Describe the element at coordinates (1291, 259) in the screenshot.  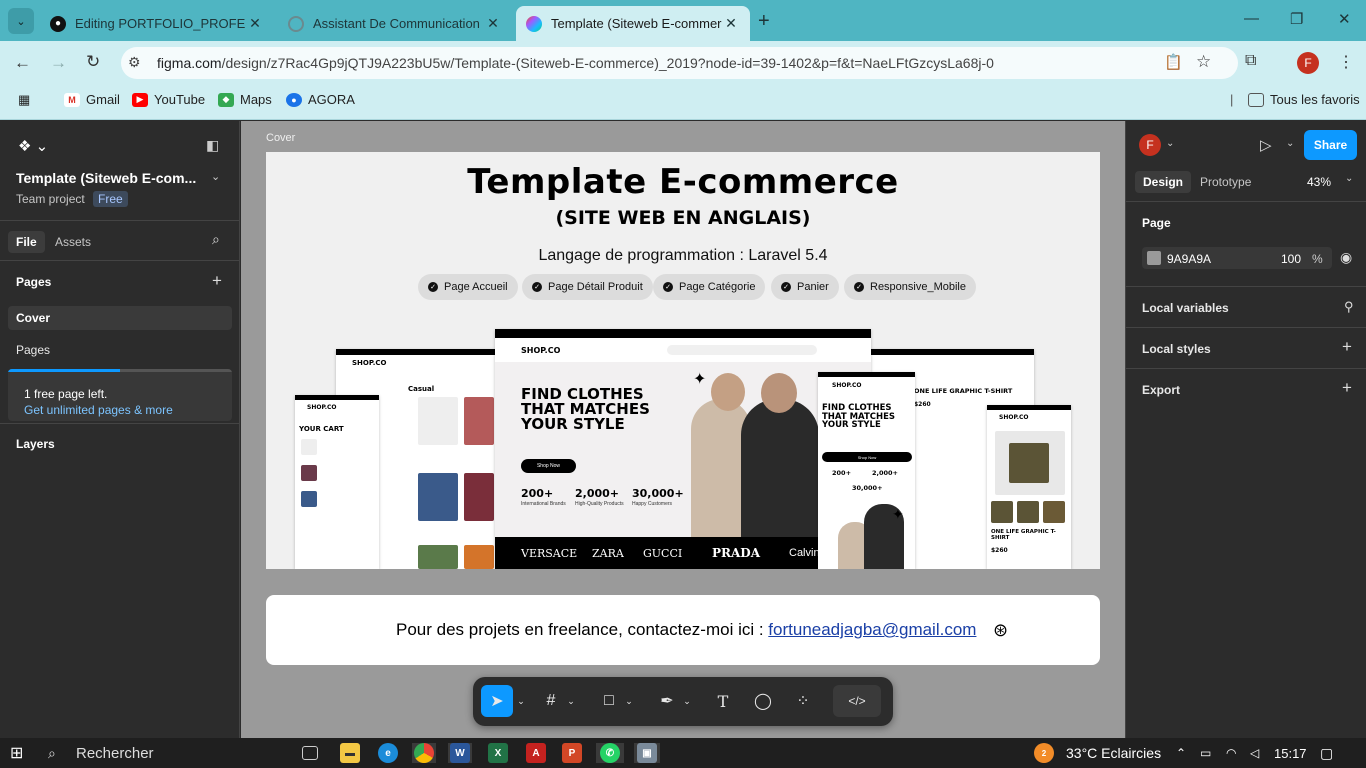
I see `page-opacity: 100` at that location.